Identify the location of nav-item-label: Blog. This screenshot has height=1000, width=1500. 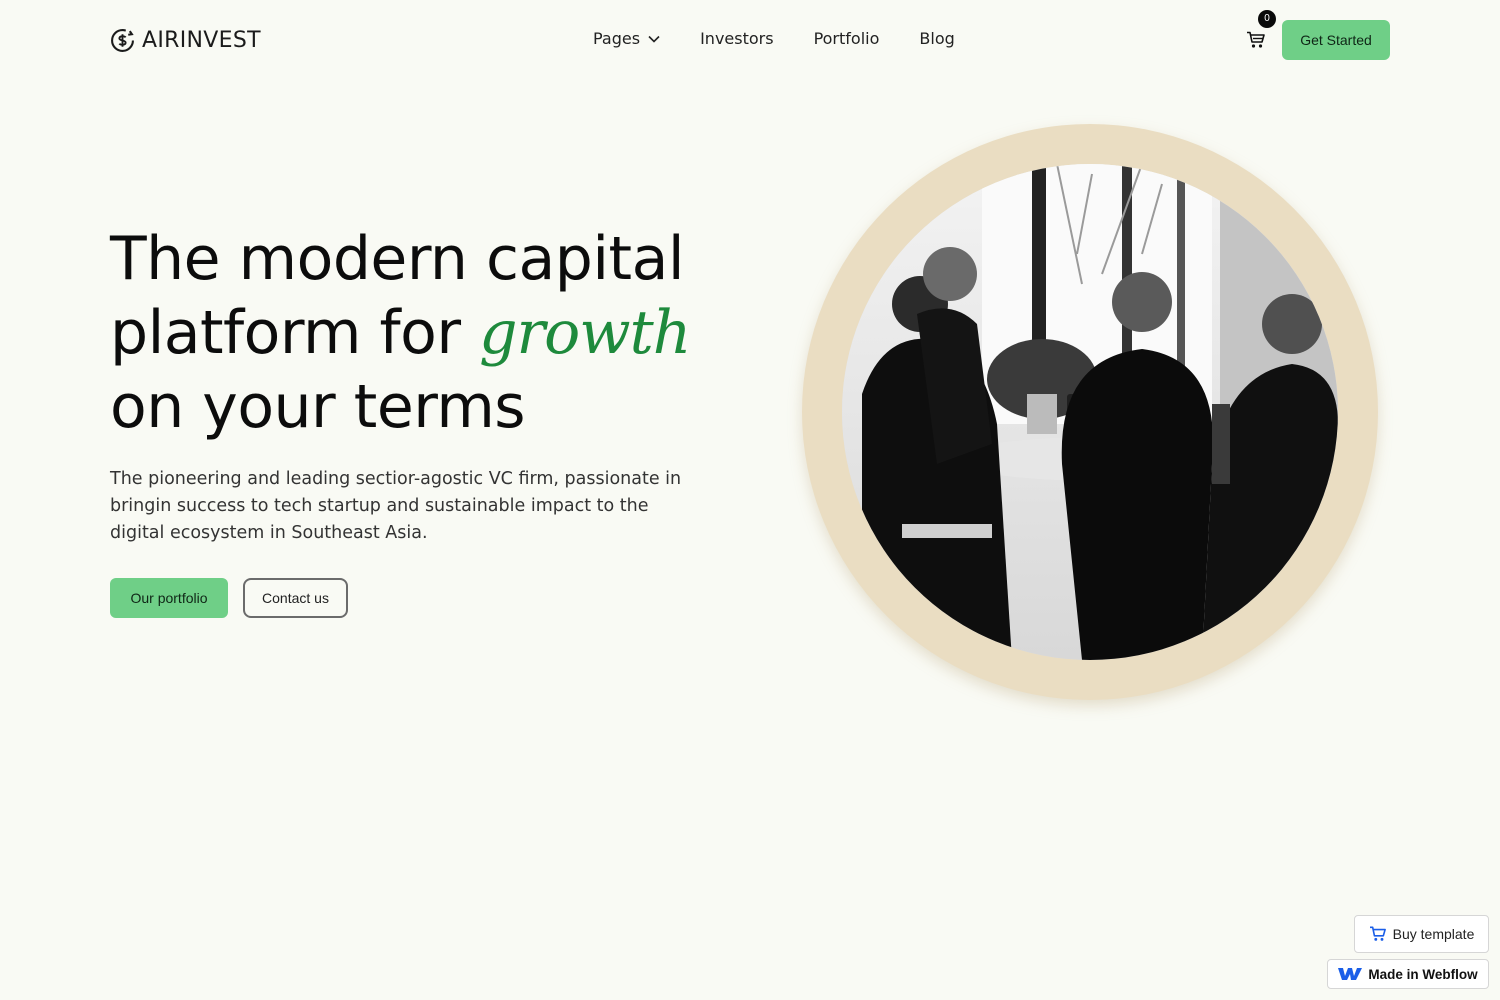
(937, 38).